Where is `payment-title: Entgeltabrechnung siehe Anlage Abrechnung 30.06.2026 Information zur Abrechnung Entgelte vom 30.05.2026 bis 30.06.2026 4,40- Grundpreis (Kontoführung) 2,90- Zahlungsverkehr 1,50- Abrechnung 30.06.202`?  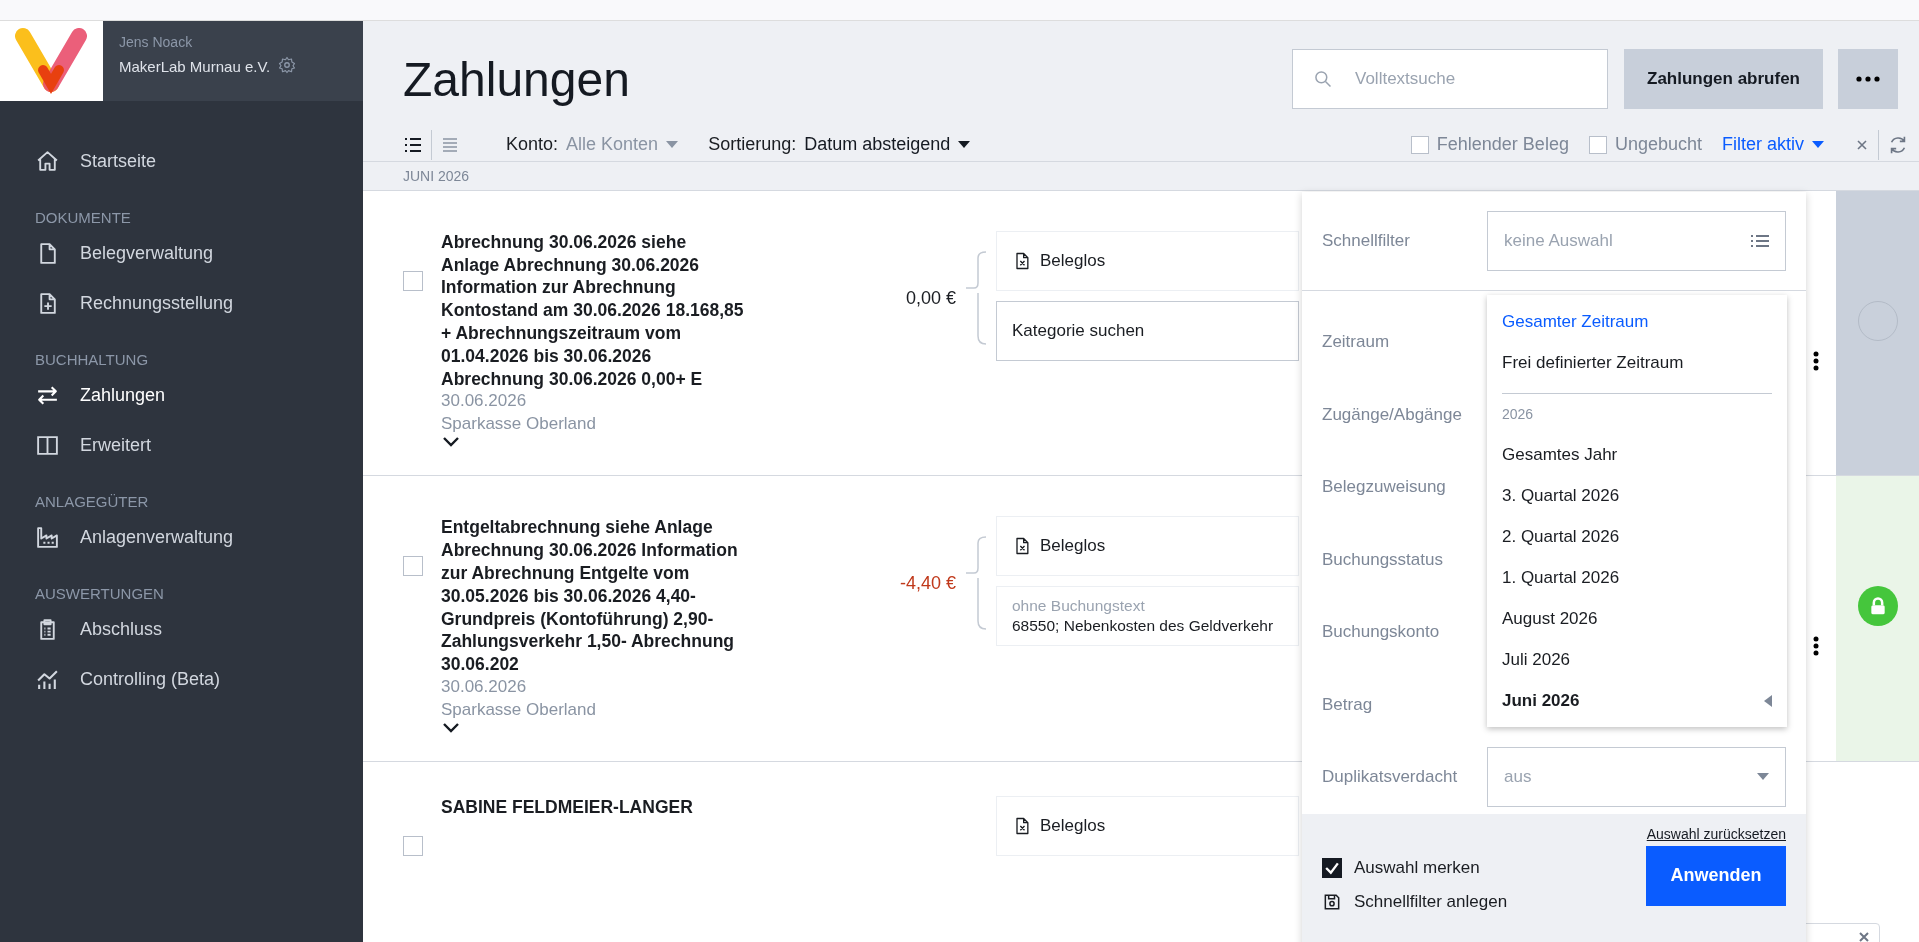
payment-title: Entgeltabrechnung siehe Anlage Abrechnung 30.06.2026 Information zur Abrechnung Entgelte vom 30.05.2026 bis 30.06.2026 4,40- Grundpreis (Kontoführung) 2,90- Zahlungsverkehr 1,50- Abrechnung 30.06.202 is located at coordinates (590, 596).